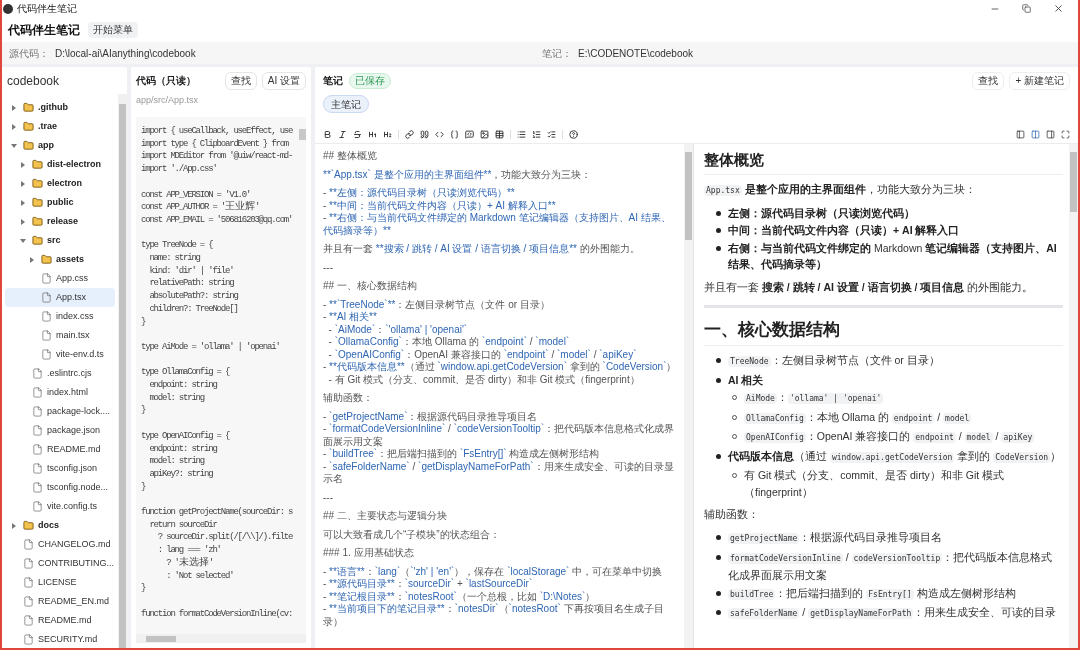 The height and width of the screenshot is (650, 1080). What do you see at coordinates (215, 144) in the screenshot?
I see `code-line: import type { ClipboardEvent } from` at bounding box center [215, 144].